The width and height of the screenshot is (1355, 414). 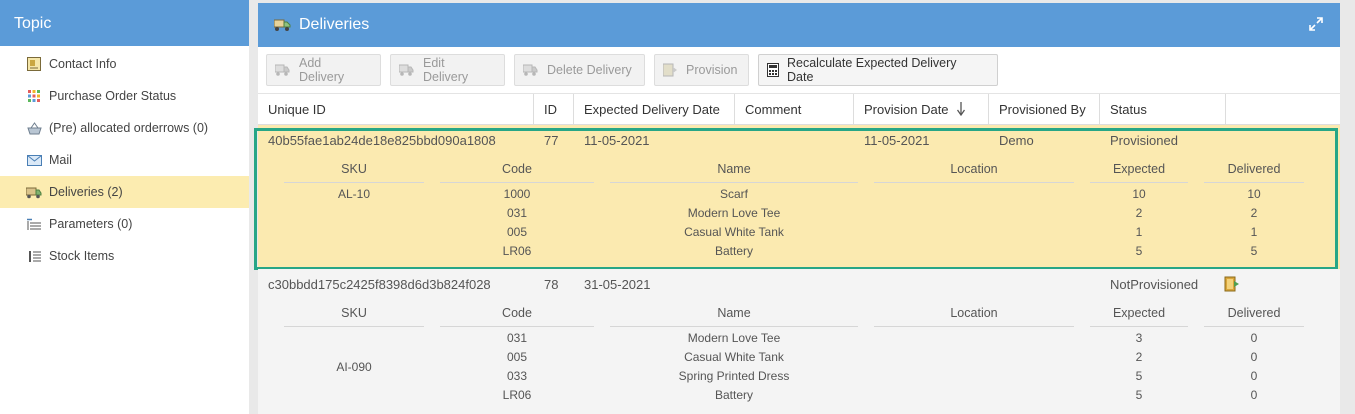 I want to click on expected-date-cell: 31-05-2021, so click(x=617, y=284).